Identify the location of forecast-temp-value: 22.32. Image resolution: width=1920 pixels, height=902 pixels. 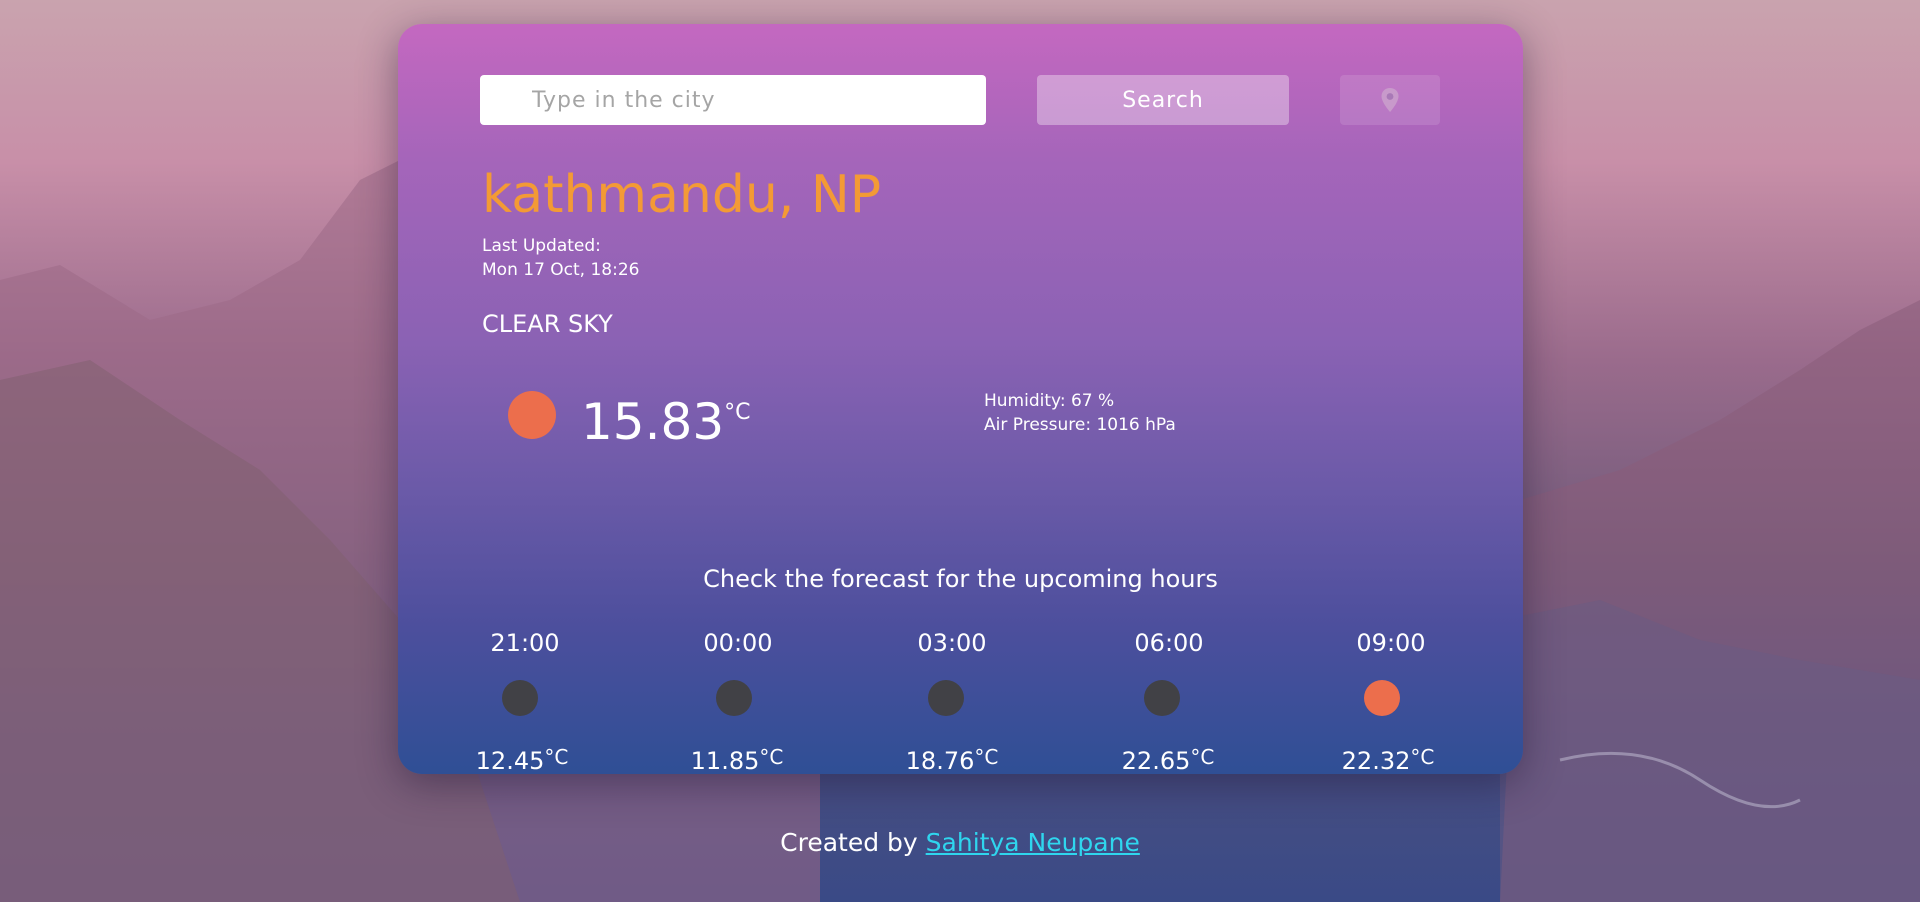
(1376, 761).